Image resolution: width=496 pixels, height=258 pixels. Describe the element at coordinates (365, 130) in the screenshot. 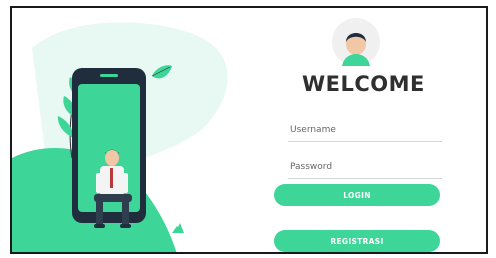

I see `username-input` at that location.